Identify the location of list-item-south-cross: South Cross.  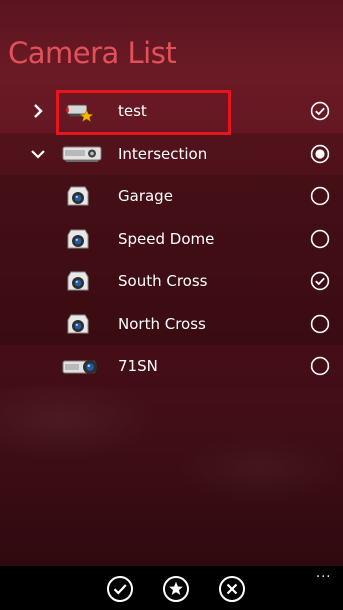
(171, 281).